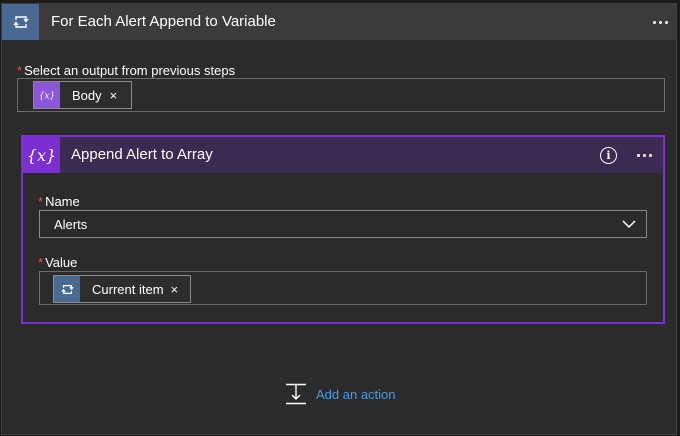 This screenshot has height=436, width=680. I want to click on name-dropdown-value: Alerts, so click(71, 224).